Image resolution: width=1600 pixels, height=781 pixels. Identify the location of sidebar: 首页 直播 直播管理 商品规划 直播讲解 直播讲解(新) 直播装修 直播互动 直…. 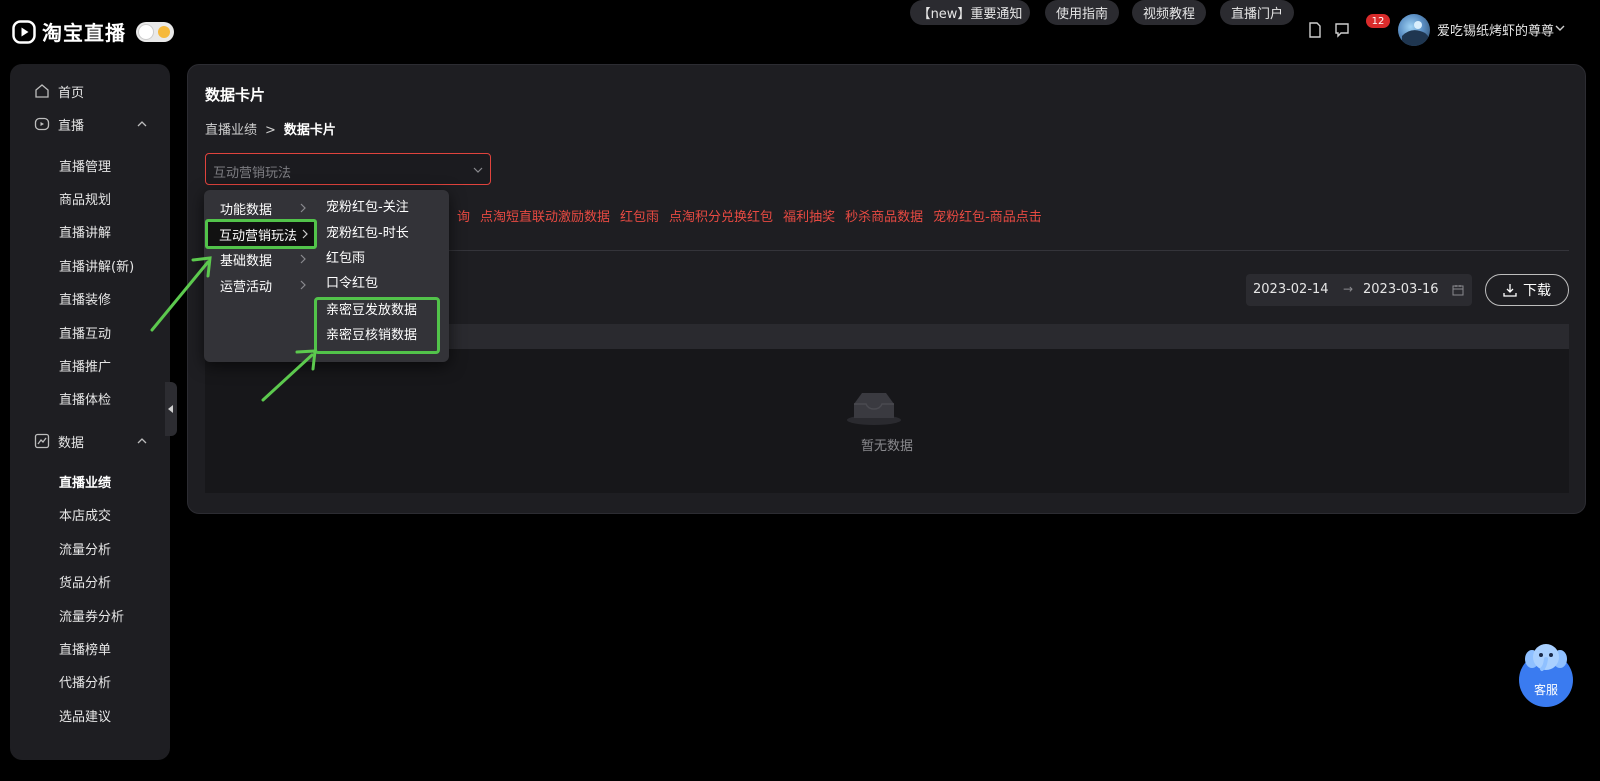
(90, 412).